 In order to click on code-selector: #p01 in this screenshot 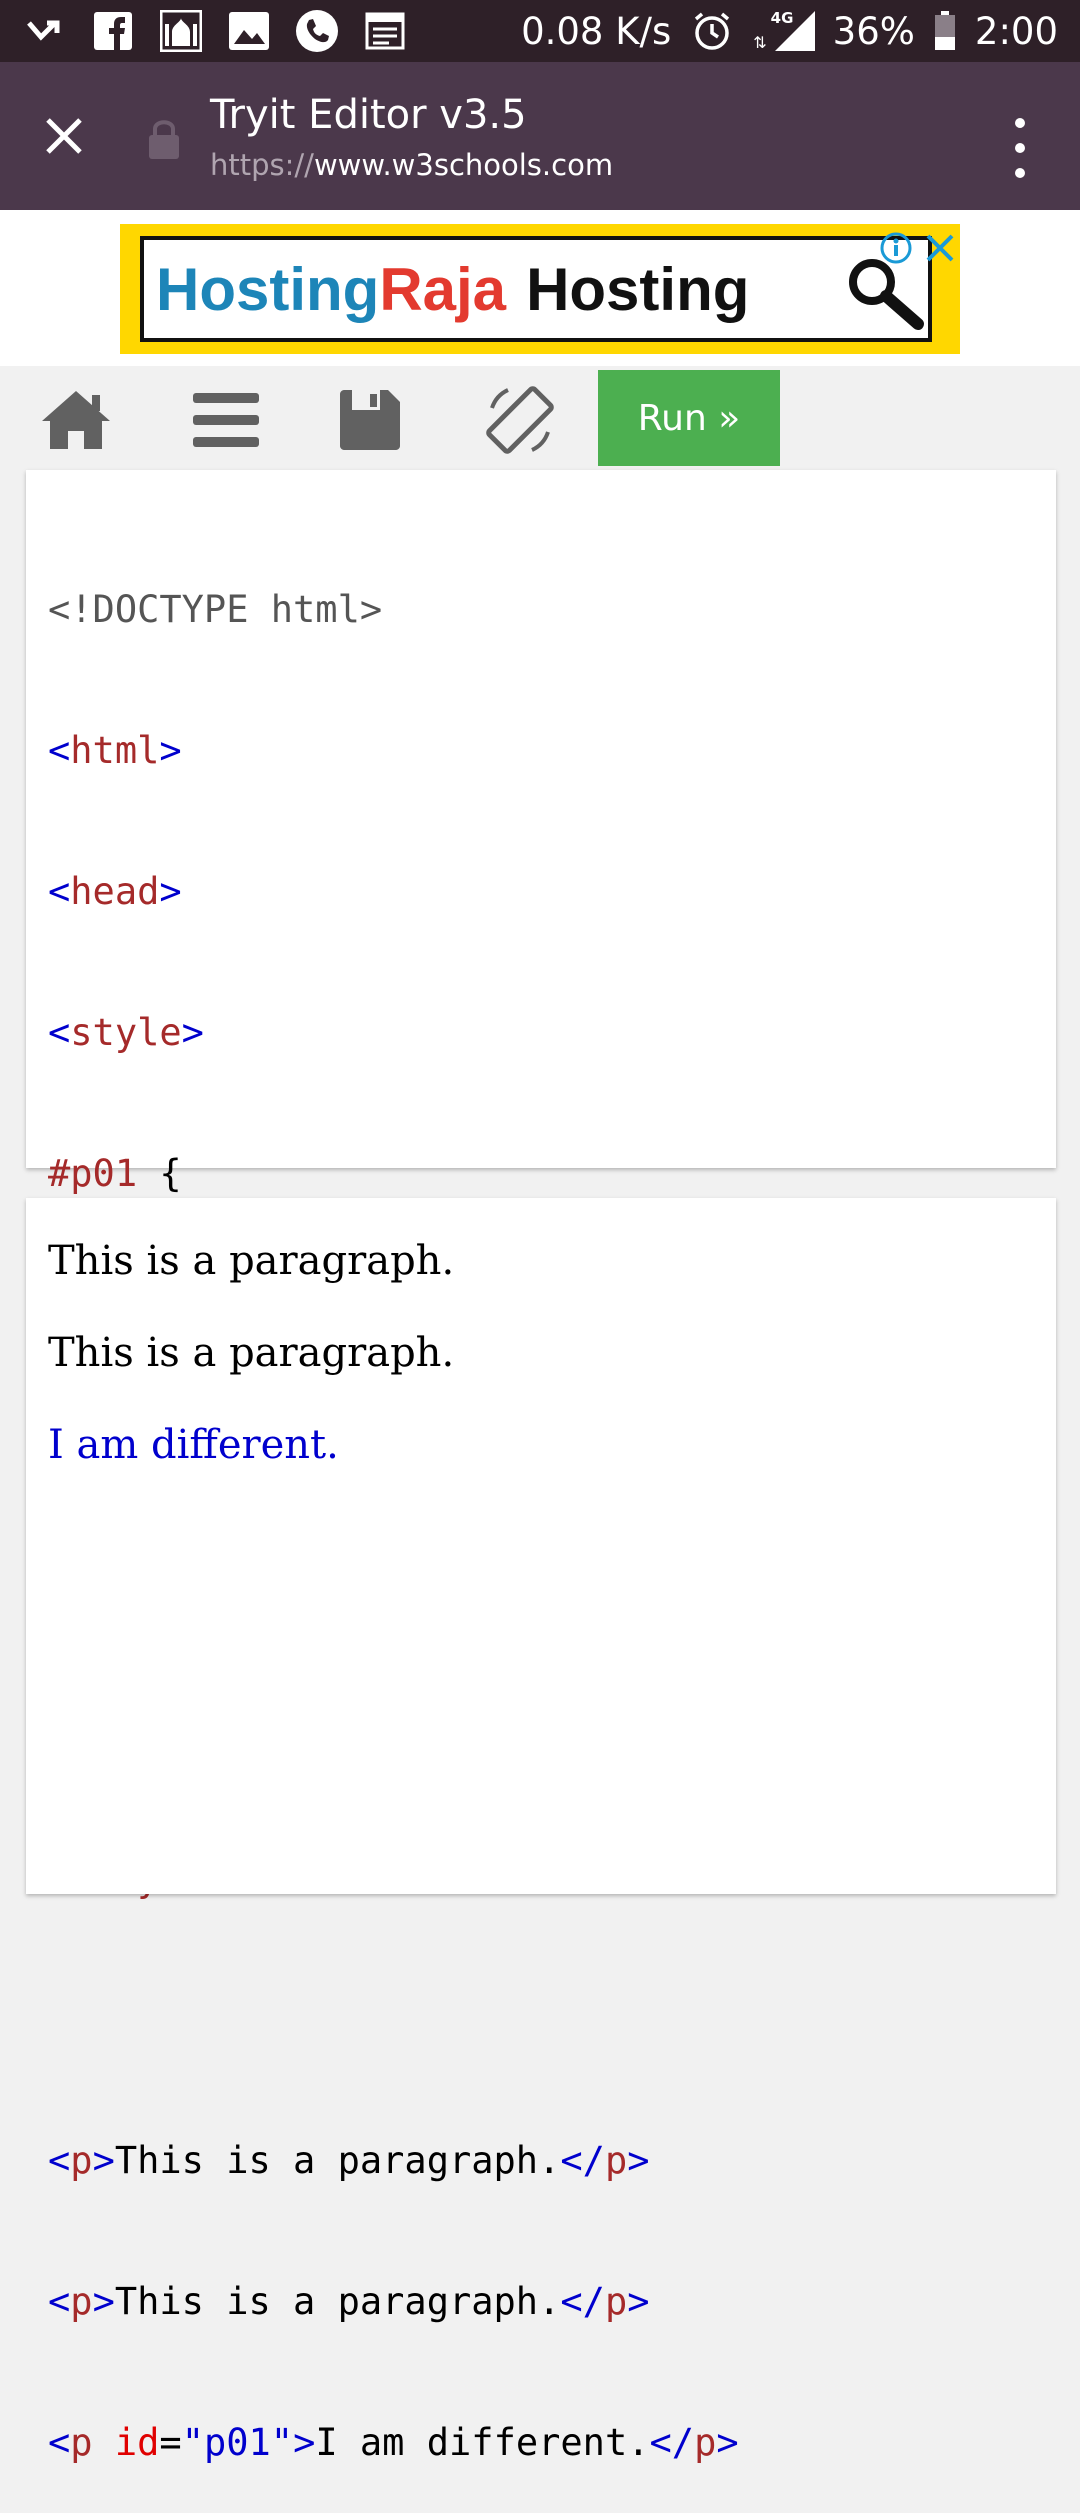, I will do `click(93, 1173)`.